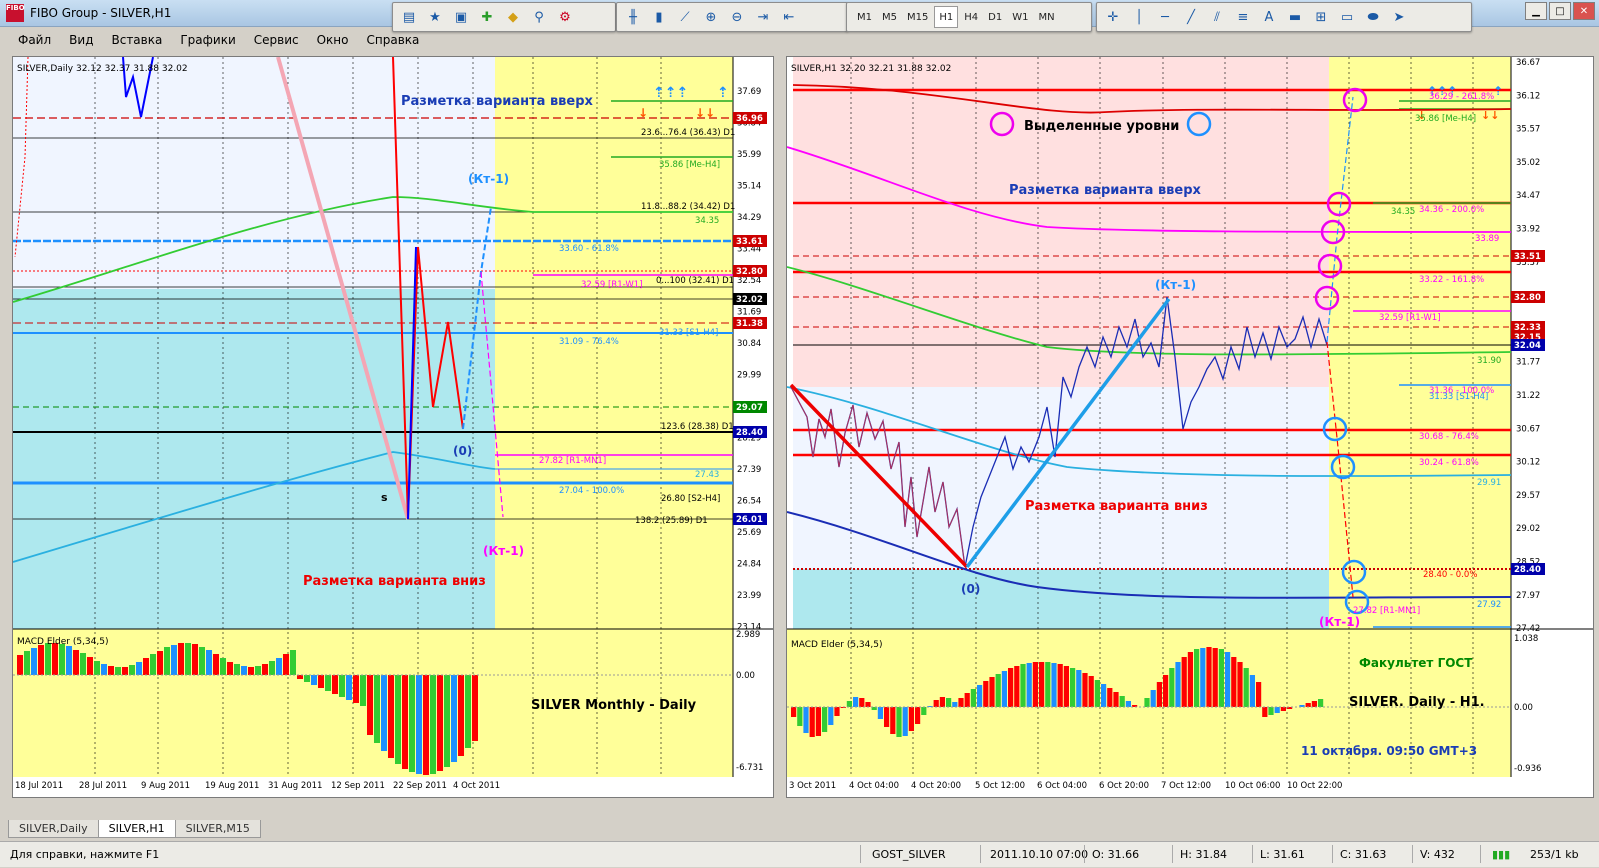 This screenshot has height=868, width=1599. Describe the element at coordinates (565, 17) in the screenshot. I see `options-icon: ⚙` at that location.